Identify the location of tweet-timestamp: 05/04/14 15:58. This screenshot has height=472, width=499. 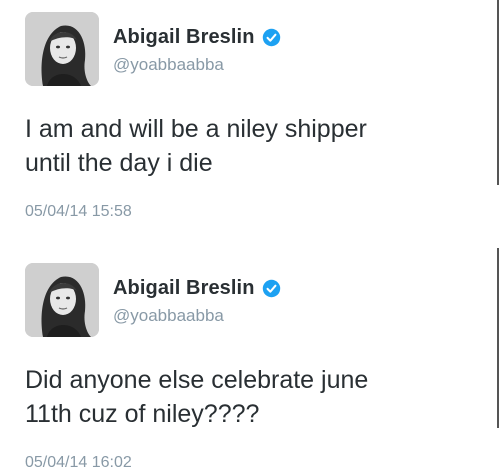
(78, 212).